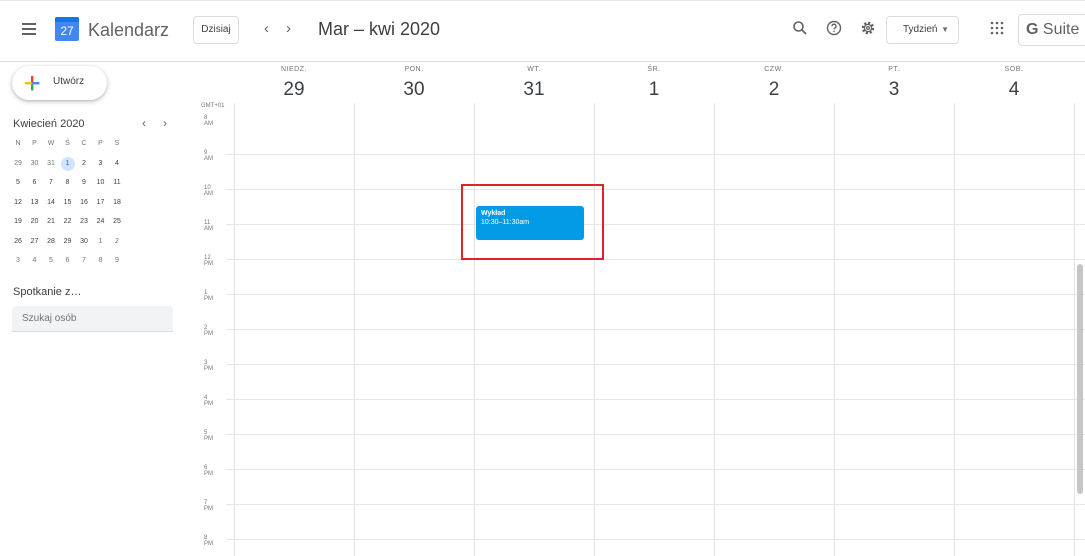 The height and width of the screenshot is (556, 1085). I want to click on hour-label: 2 PM, so click(208, 331).